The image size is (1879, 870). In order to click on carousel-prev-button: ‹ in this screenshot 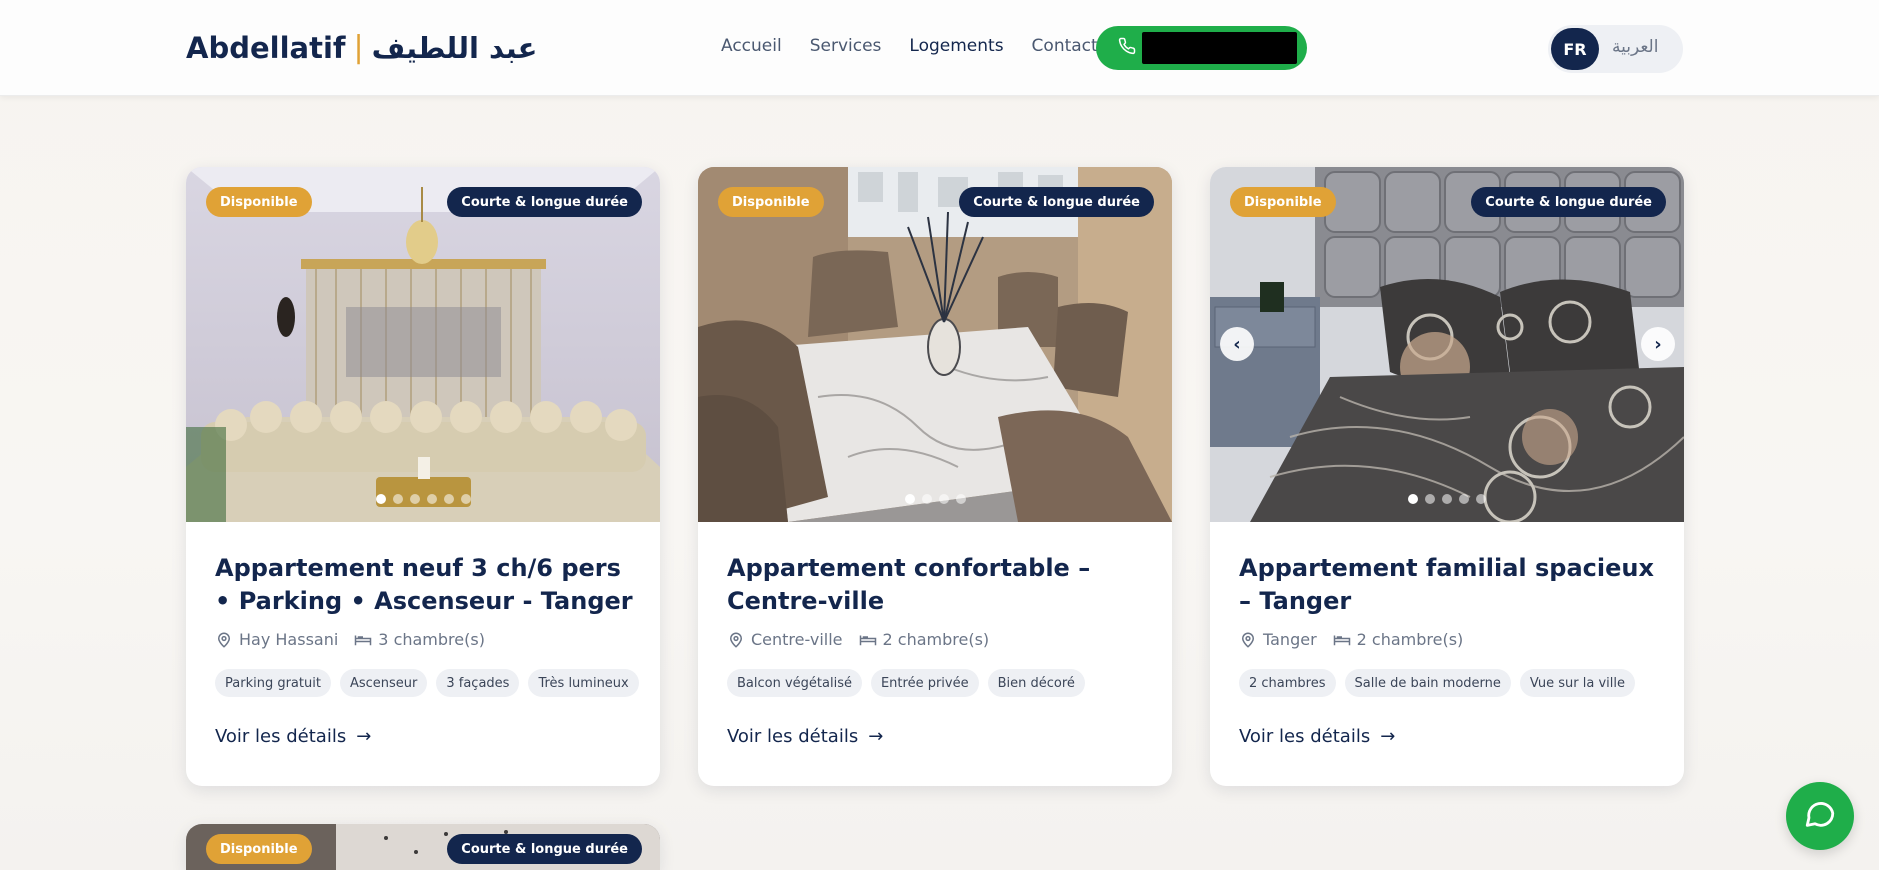, I will do `click(1237, 344)`.